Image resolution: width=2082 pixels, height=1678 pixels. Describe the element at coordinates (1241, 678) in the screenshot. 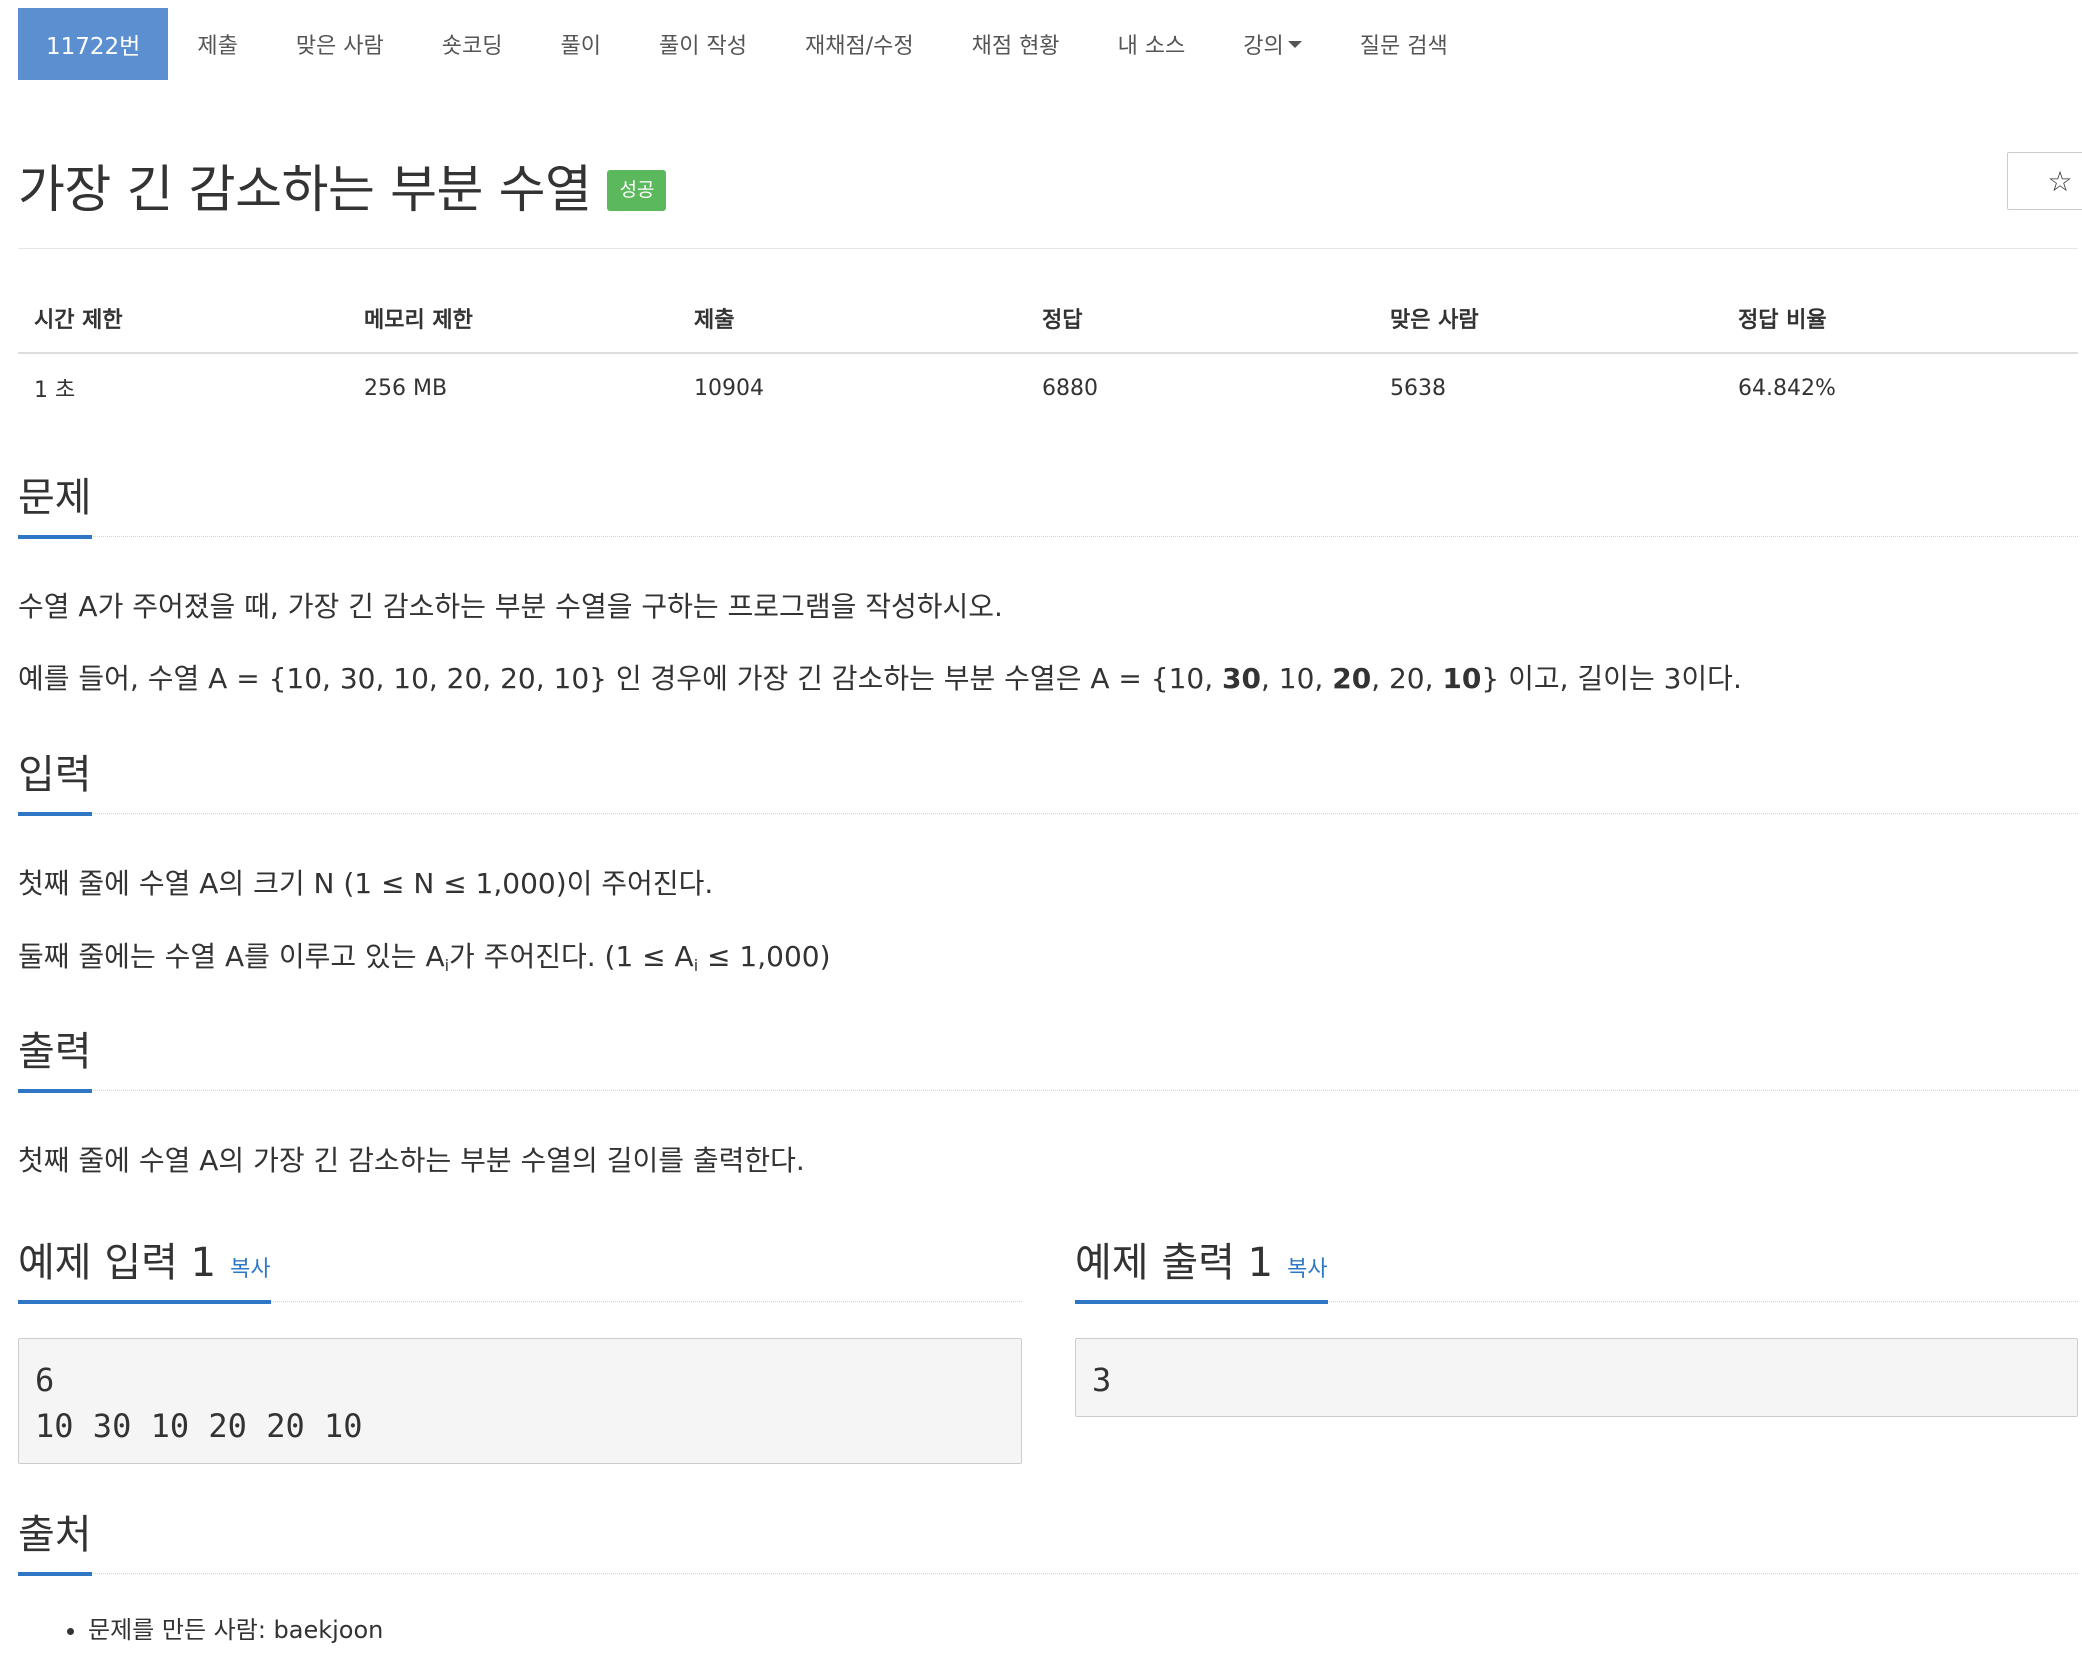

I see `bold-value: 30` at that location.